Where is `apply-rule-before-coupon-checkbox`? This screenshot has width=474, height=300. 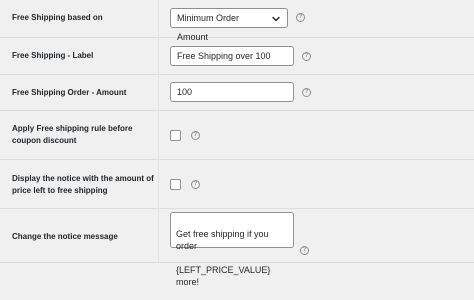
apply-rule-before-coupon-checkbox is located at coordinates (175, 135).